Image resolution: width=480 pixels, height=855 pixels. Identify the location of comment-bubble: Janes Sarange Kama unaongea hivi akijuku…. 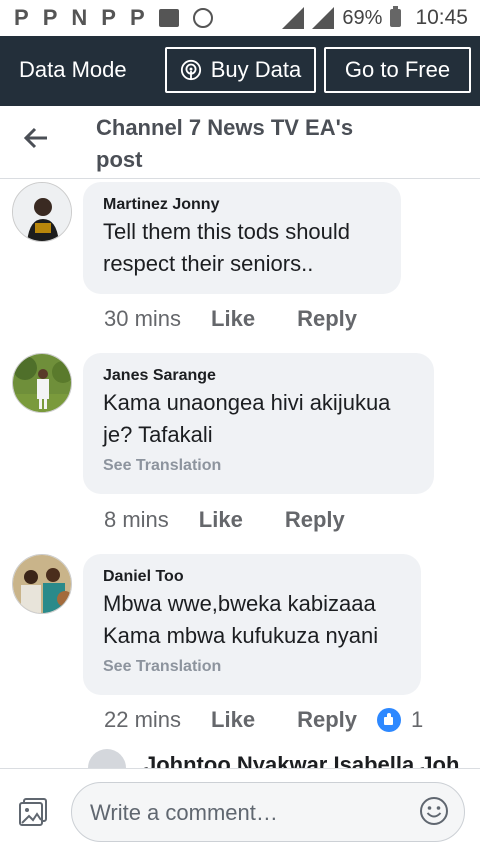
(258, 423).